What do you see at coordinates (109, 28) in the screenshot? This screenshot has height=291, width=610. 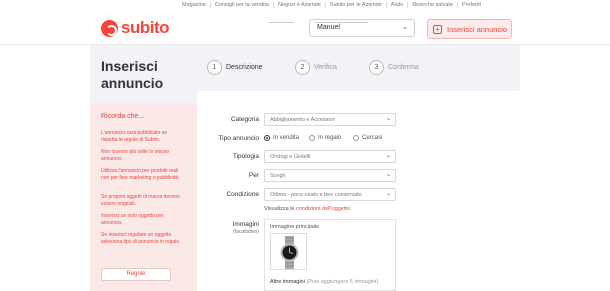 I see `logo-mark-icon` at bounding box center [109, 28].